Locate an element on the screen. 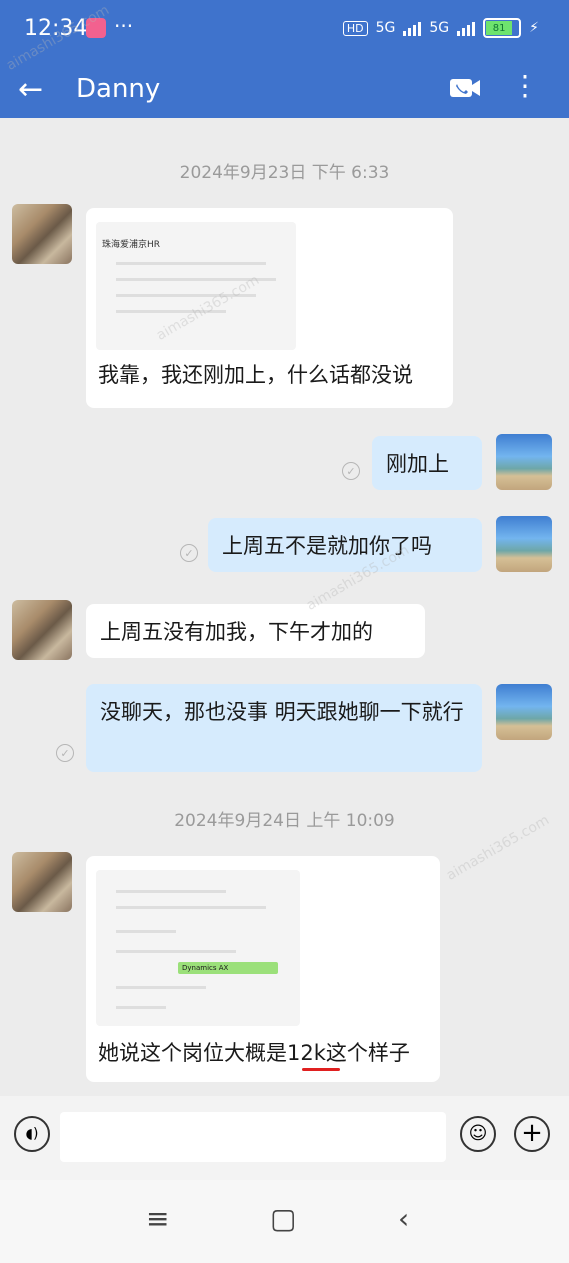 Image resolution: width=569 pixels, height=1263 pixels. message-input is located at coordinates (253, 1137).